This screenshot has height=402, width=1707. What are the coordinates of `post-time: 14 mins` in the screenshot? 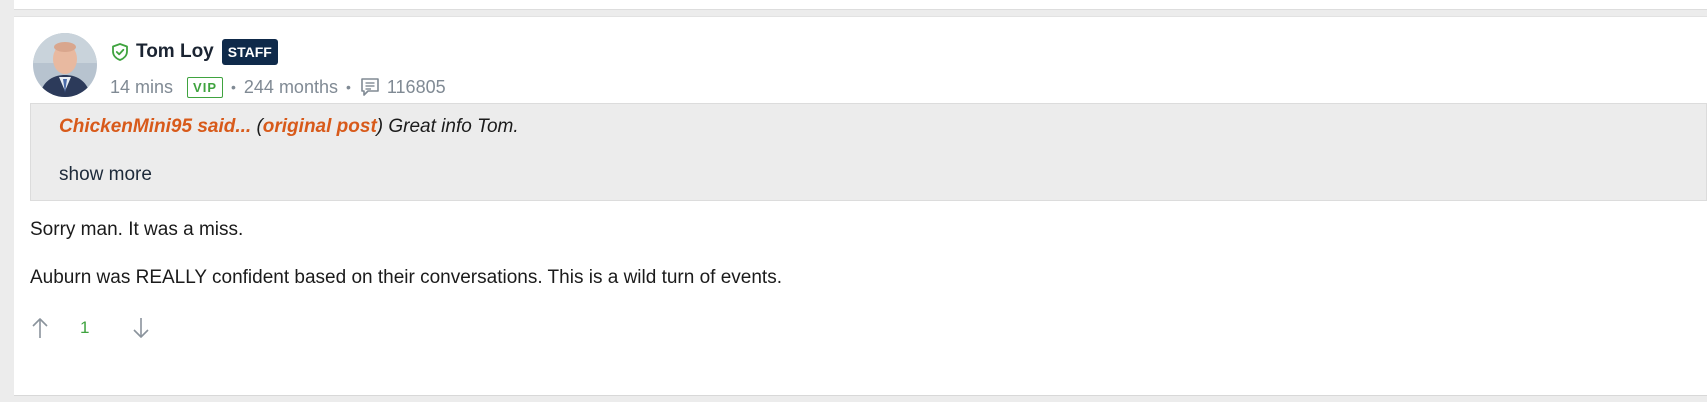 It's located at (141, 87).